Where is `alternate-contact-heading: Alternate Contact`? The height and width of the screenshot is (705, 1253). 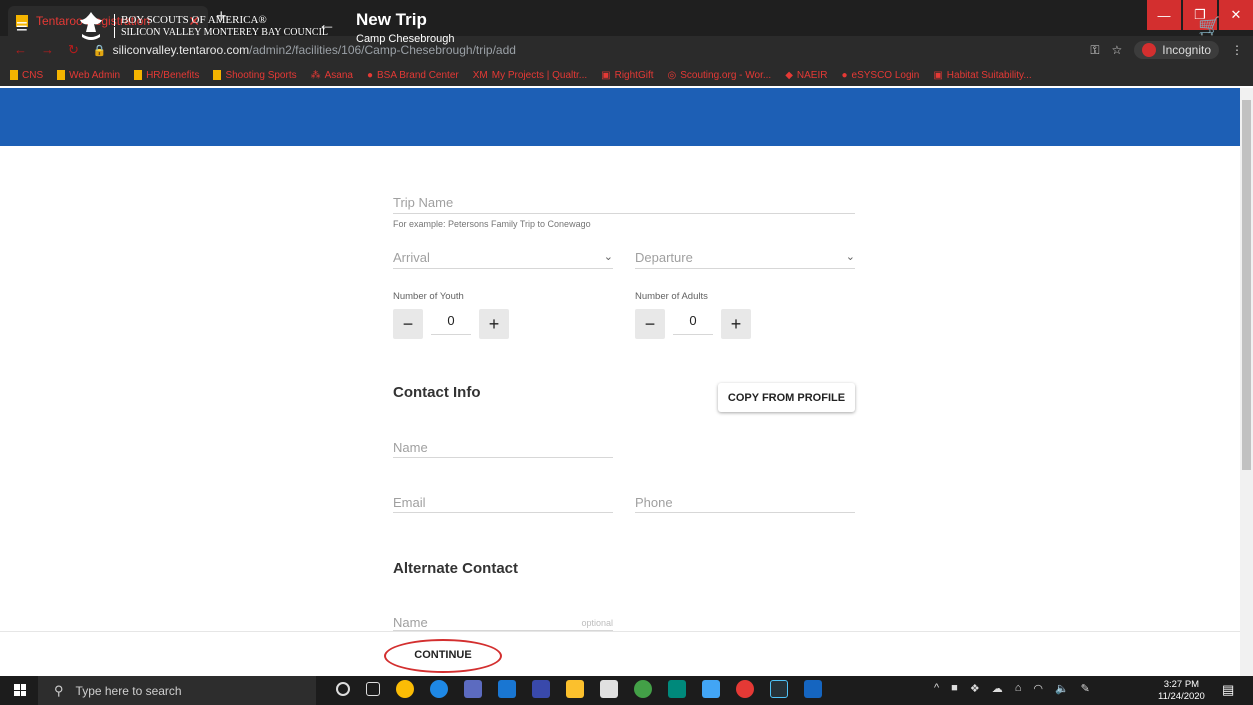
alternate-contact-heading: Alternate Contact is located at coordinates (456, 568).